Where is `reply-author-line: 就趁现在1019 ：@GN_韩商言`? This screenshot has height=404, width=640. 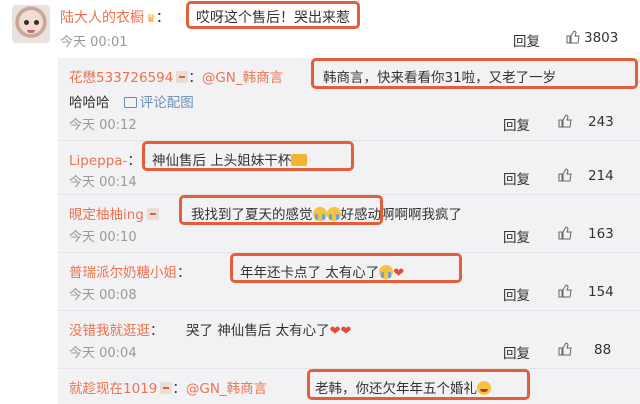
reply-author-line: 就趁现在1019 ：@GN_韩商言 is located at coordinates (168, 387).